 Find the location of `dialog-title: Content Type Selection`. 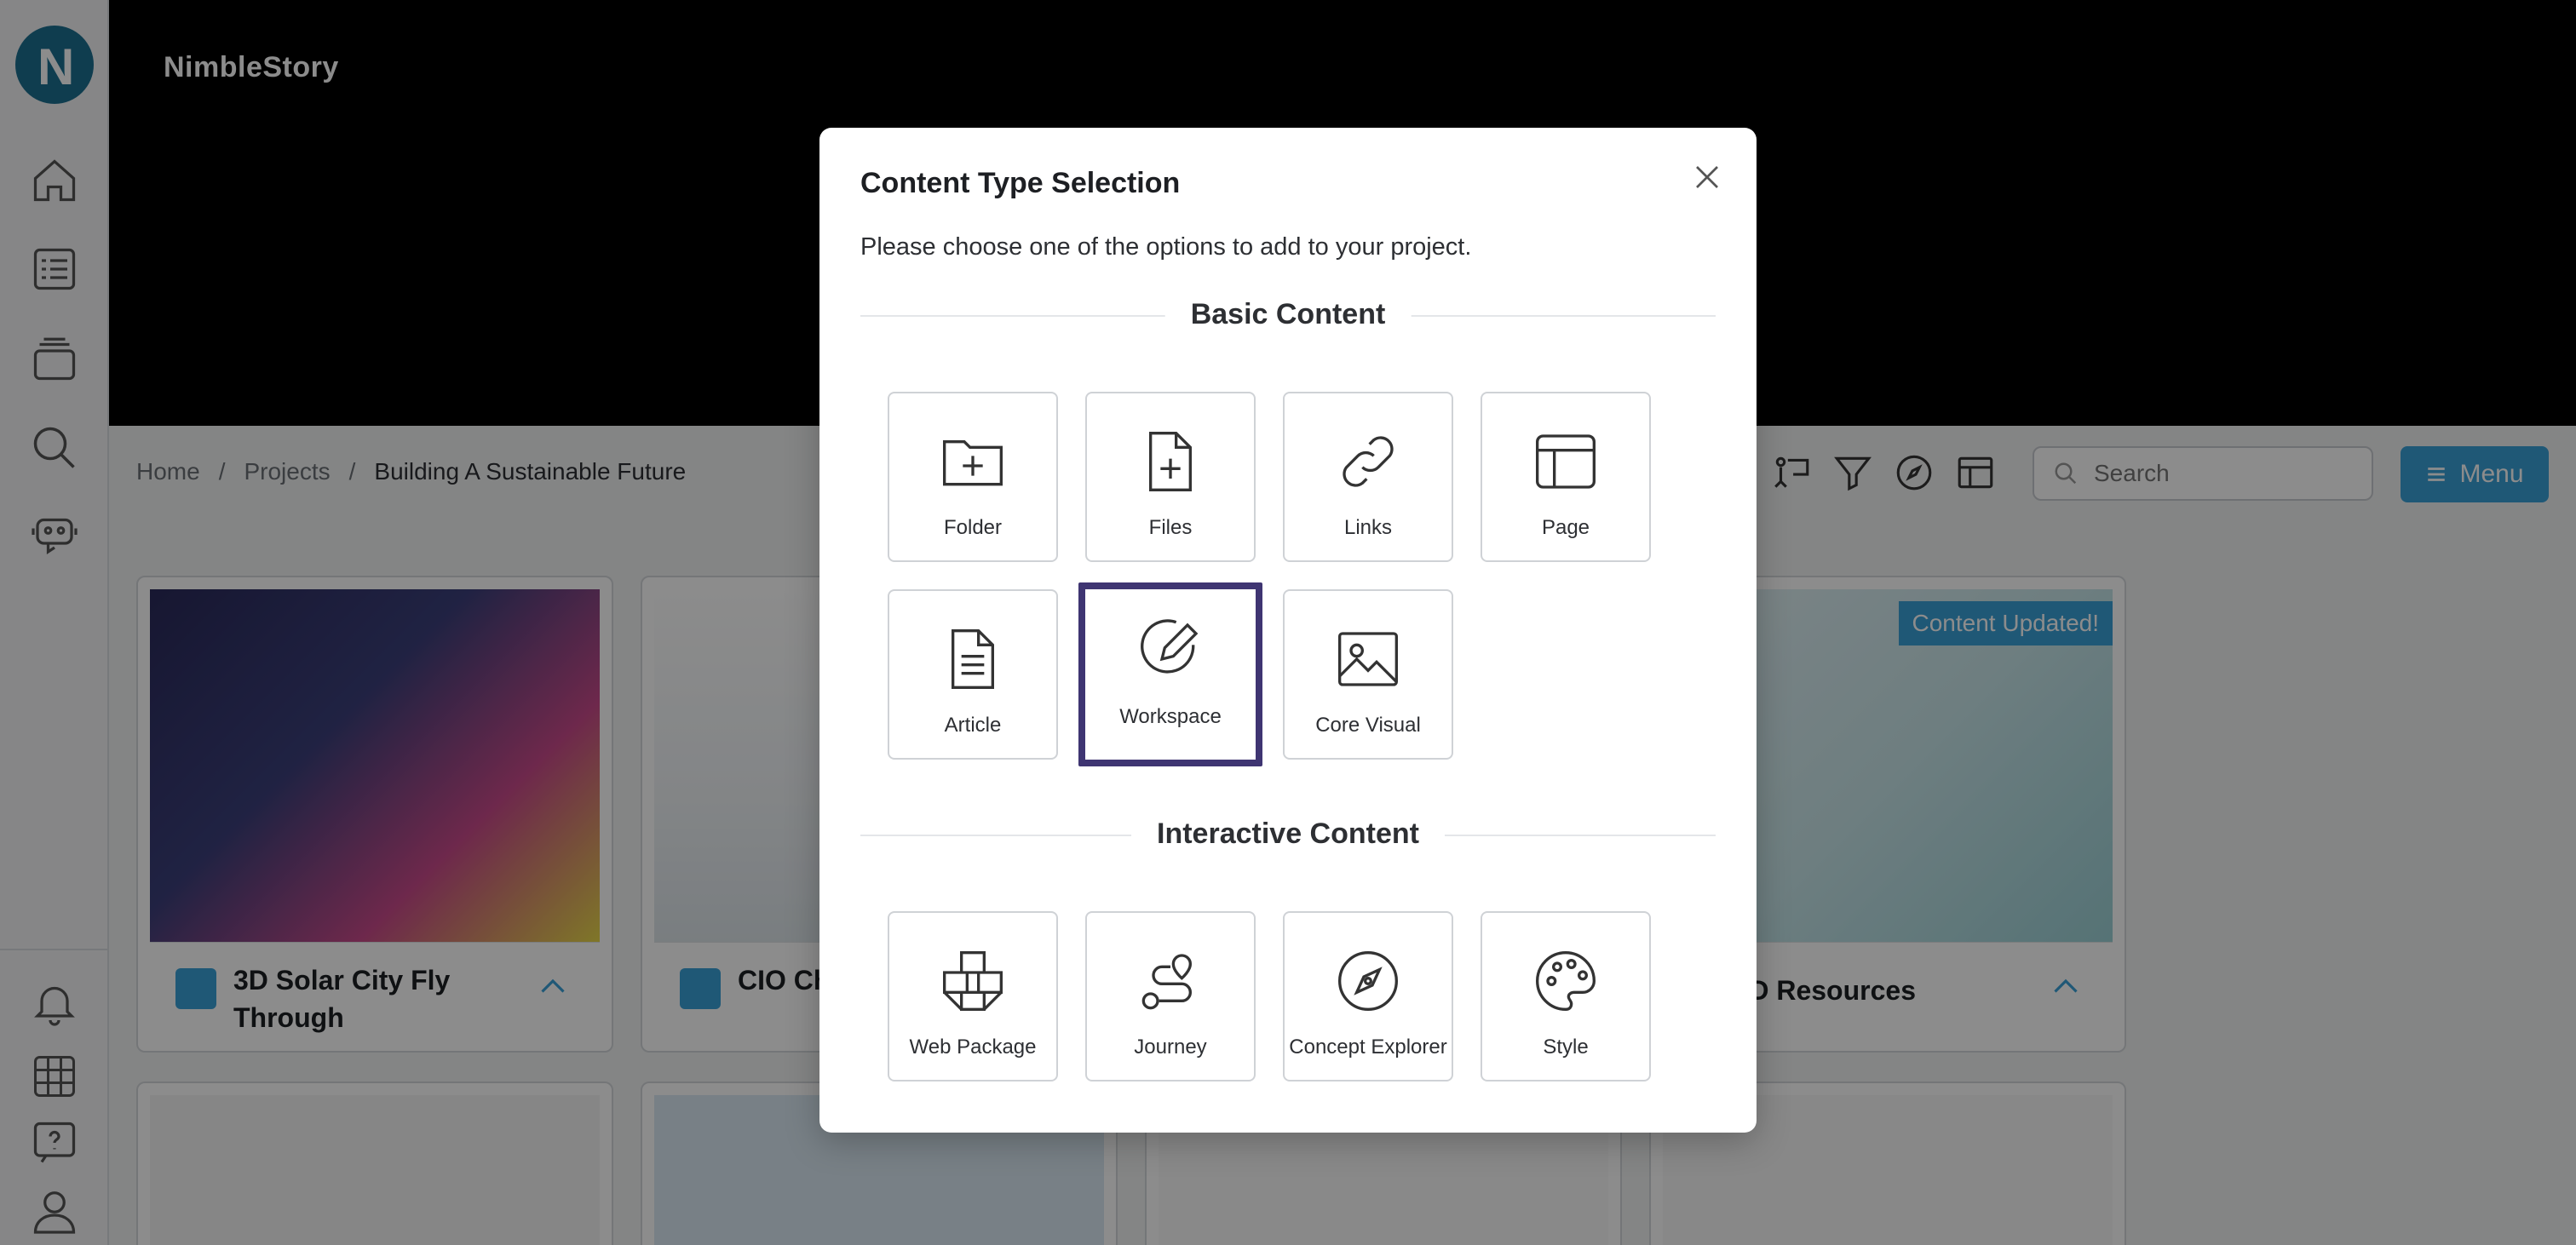

dialog-title: Content Type Selection is located at coordinates (1020, 183).